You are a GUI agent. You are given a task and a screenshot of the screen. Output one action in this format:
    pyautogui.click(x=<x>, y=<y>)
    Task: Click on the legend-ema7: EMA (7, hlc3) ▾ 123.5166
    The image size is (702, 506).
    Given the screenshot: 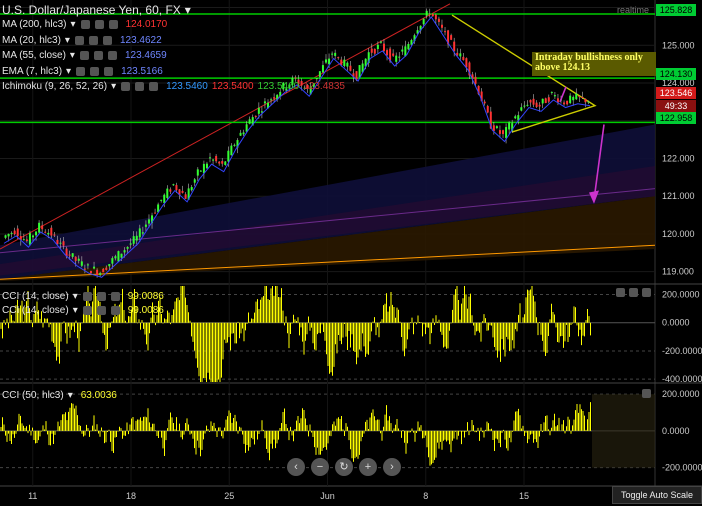 What is the action you would take?
    pyautogui.click(x=82, y=71)
    